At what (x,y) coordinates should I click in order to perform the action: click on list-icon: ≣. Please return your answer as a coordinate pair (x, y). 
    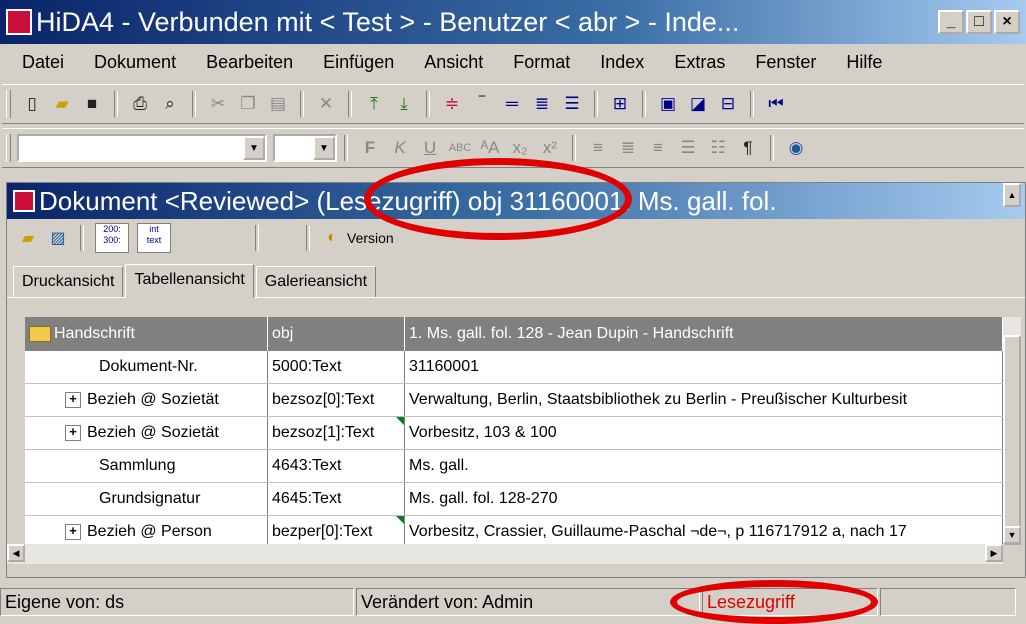
    Looking at the image, I should click on (542, 104).